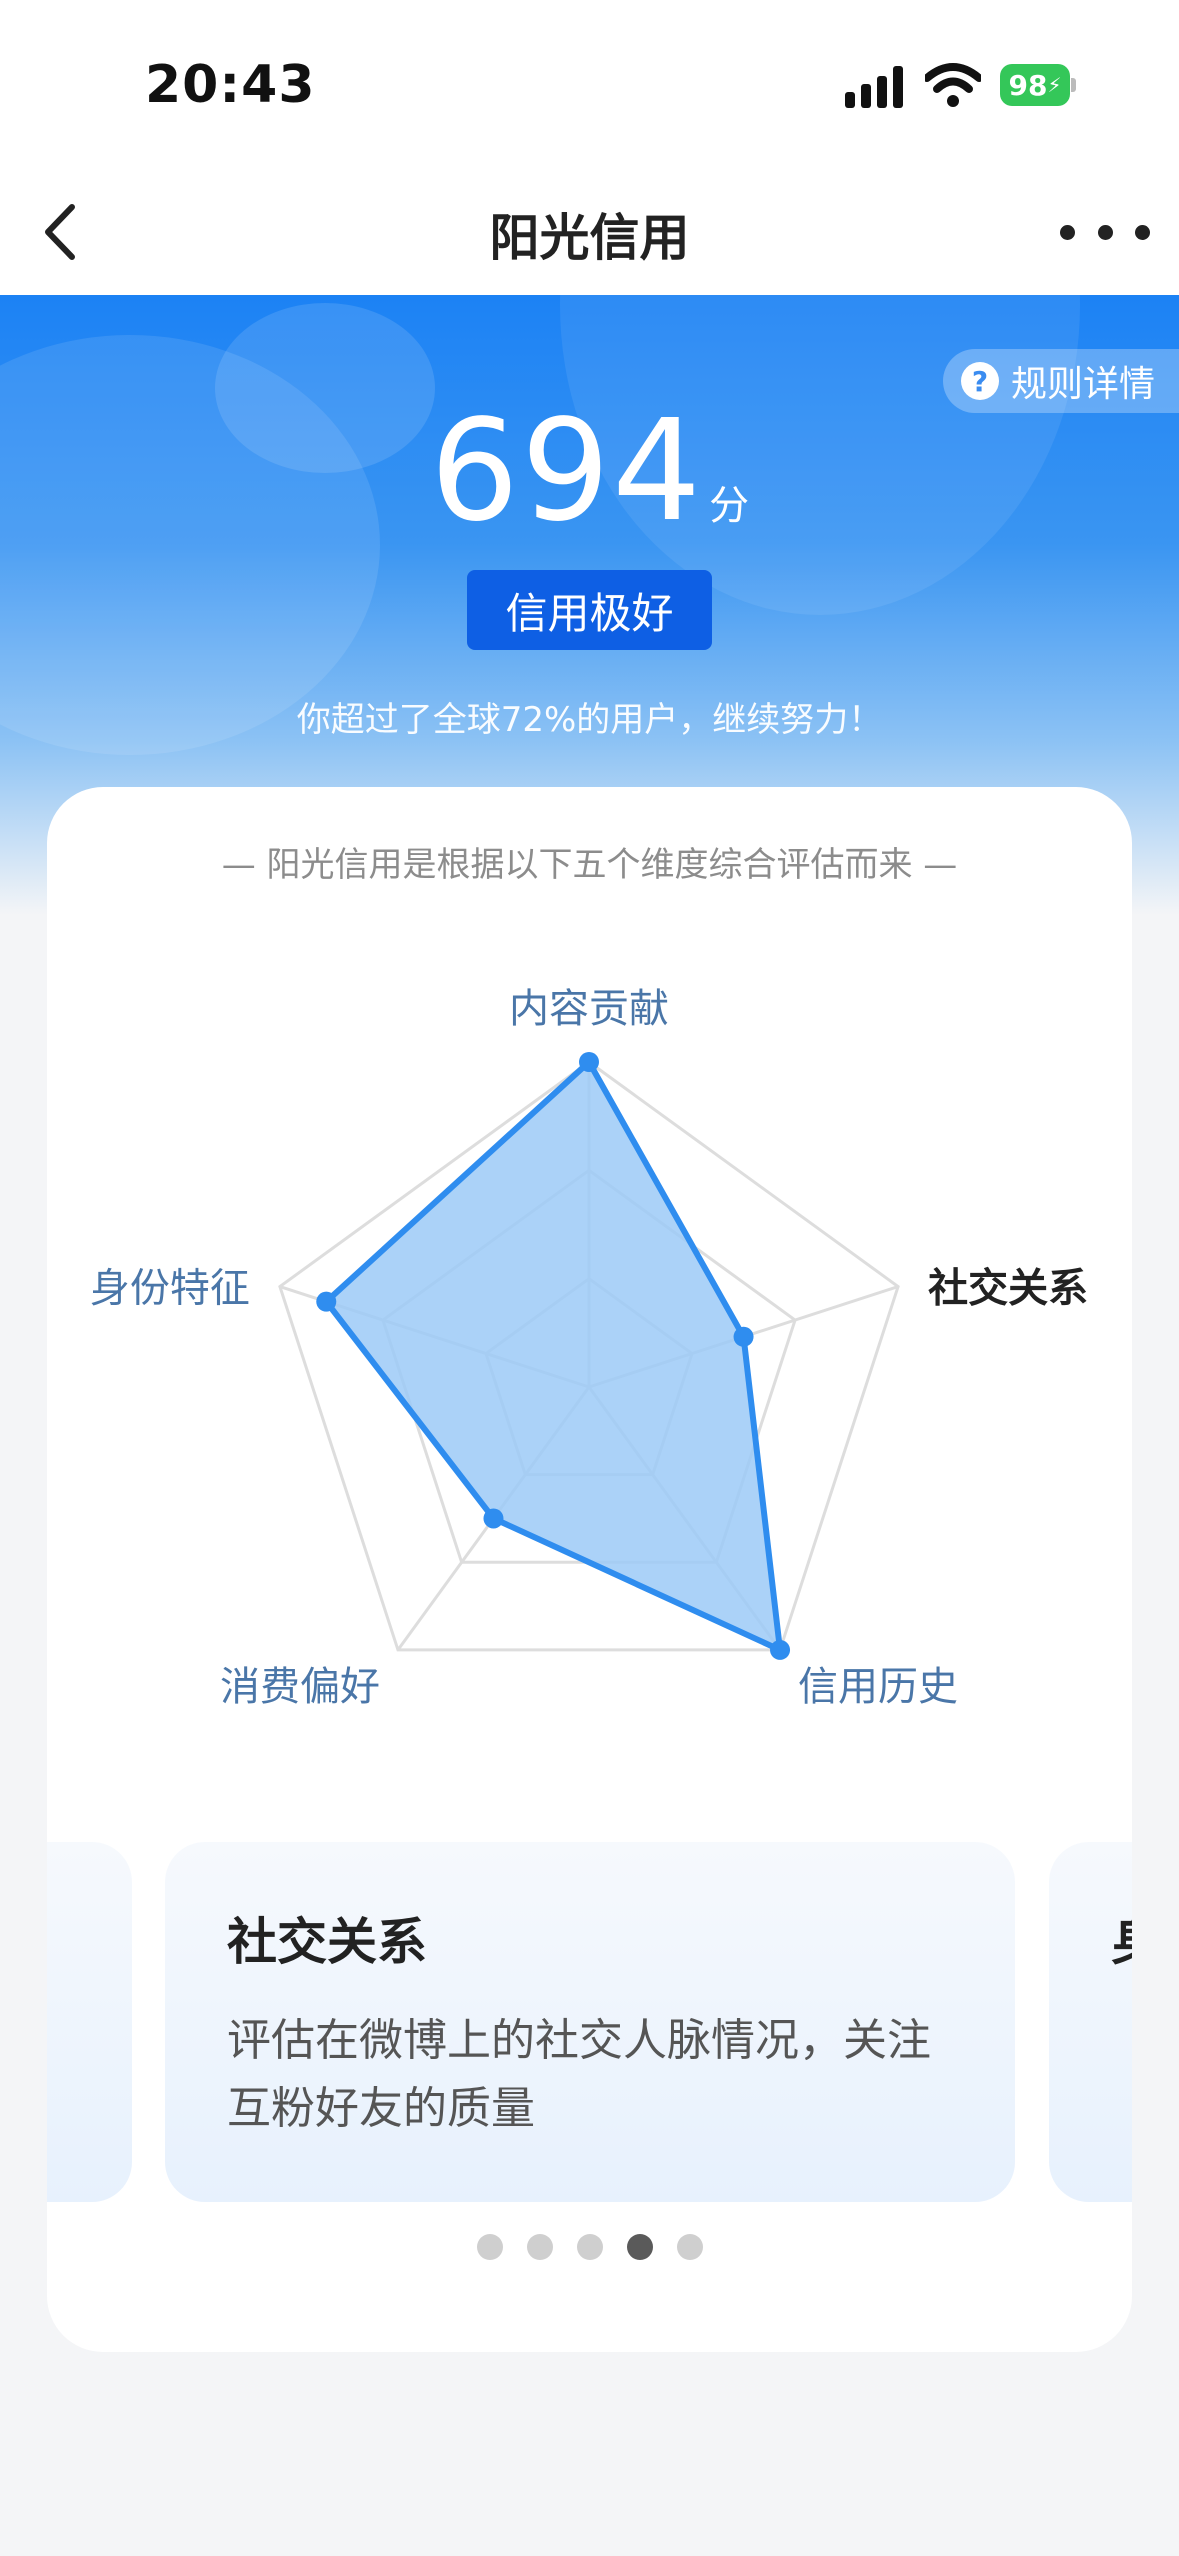 The image size is (1179, 2556). Describe the element at coordinates (589, 238) in the screenshot. I see `page-title: 阳光信用` at that location.